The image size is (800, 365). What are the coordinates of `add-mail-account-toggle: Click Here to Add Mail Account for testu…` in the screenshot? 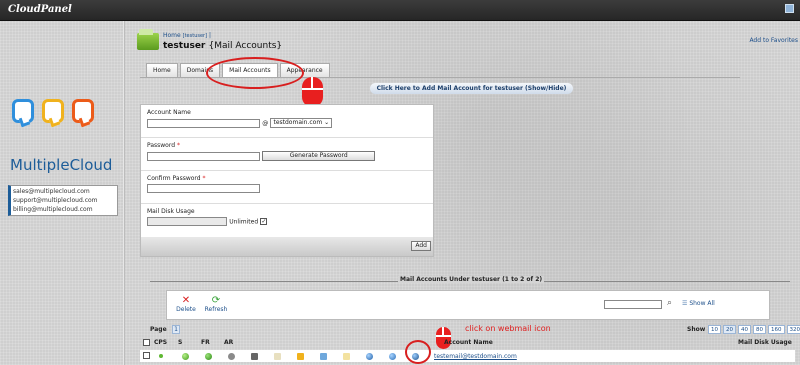 It's located at (471, 88).